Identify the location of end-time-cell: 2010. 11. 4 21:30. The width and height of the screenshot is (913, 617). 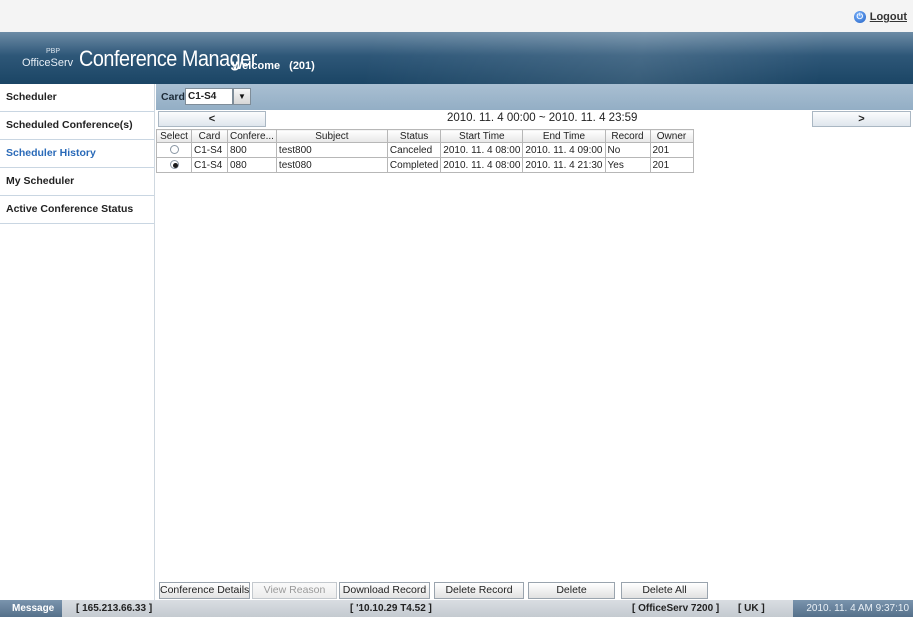
(564, 165).